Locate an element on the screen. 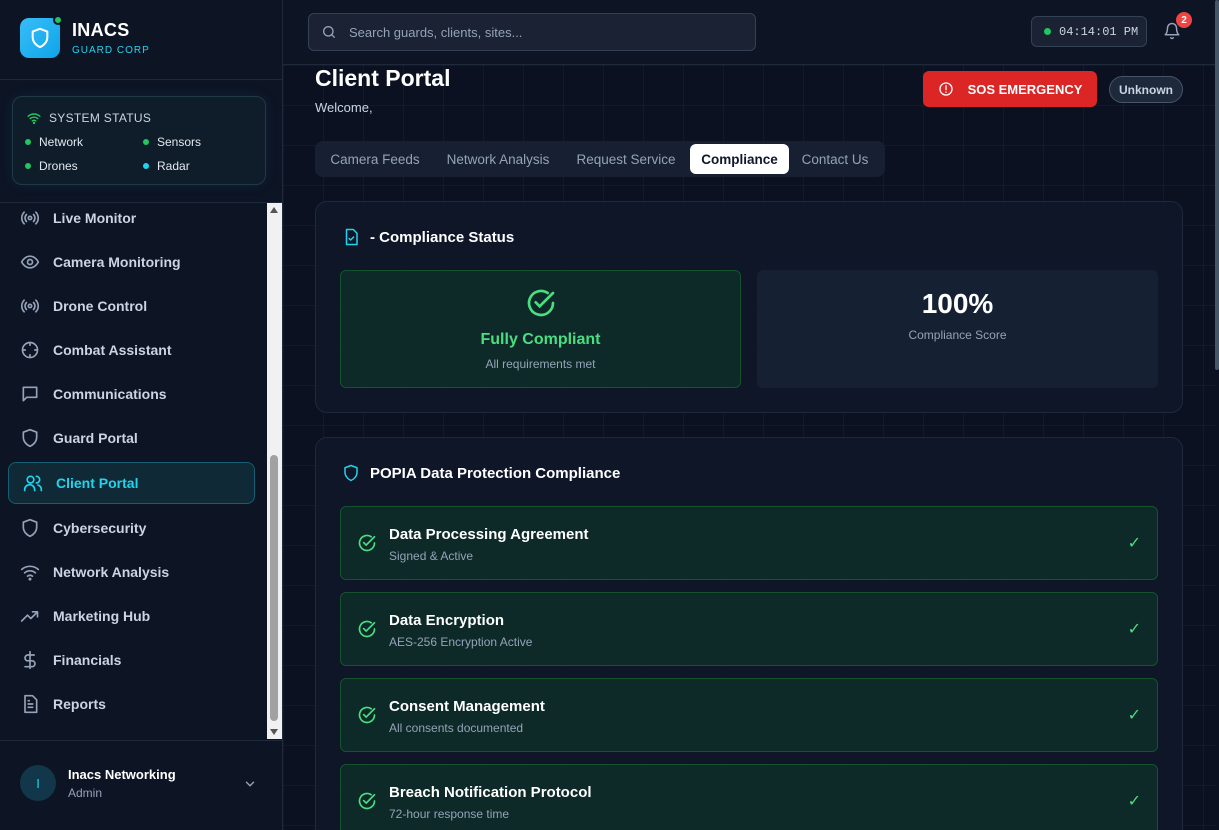 The height and width of the screenshot is (830, 1219). sidebar-item-live-monitor: Live Monitor is located at coordinates (131, 221).